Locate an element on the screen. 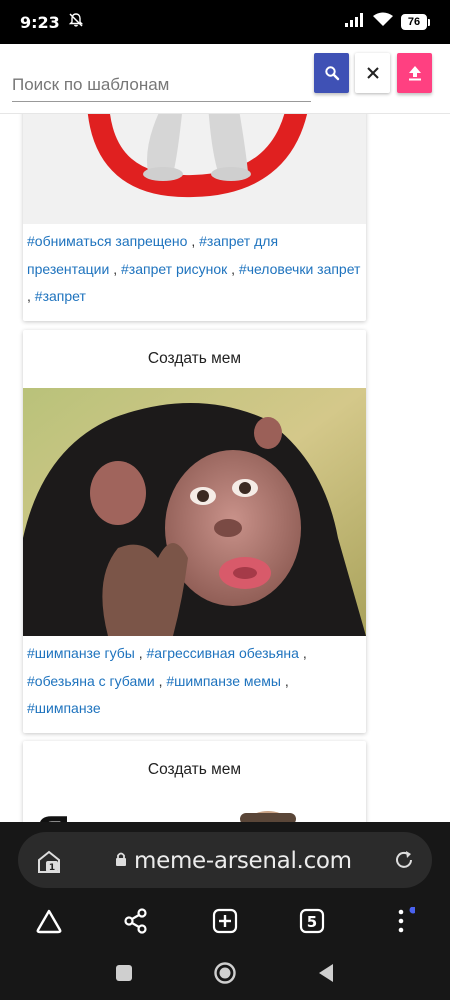 The width and height of the screenshot is (450, 1000). tabs-icon: 5 is located at coordinates (312, 921).